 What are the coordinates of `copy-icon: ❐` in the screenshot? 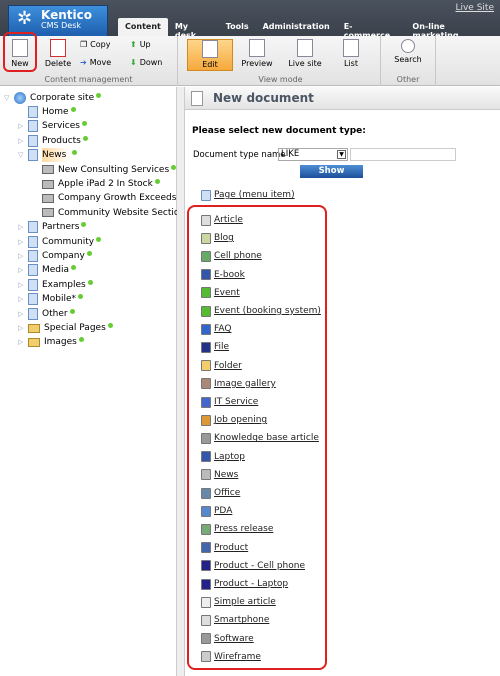 It's located at (84, 44).